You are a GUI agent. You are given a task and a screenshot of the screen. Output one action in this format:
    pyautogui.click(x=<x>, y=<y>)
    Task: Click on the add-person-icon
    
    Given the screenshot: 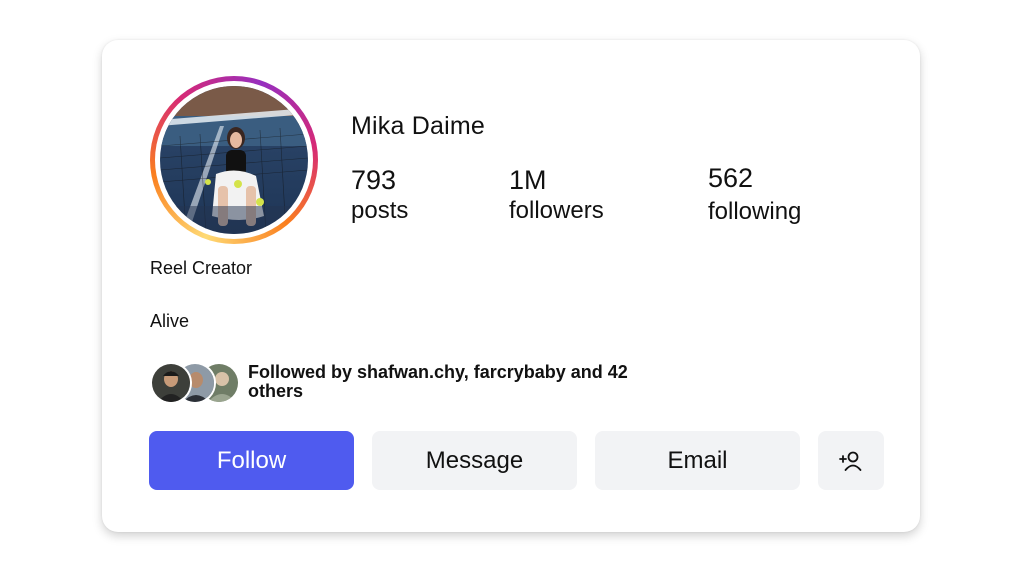 What is the action you would take?
    pyautogui.click(x=850, y=461)
    